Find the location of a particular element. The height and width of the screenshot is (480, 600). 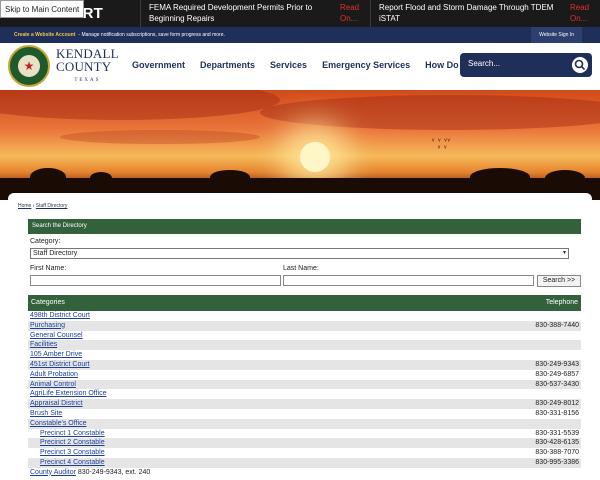

search-icon is located at coordinates (580, 65).